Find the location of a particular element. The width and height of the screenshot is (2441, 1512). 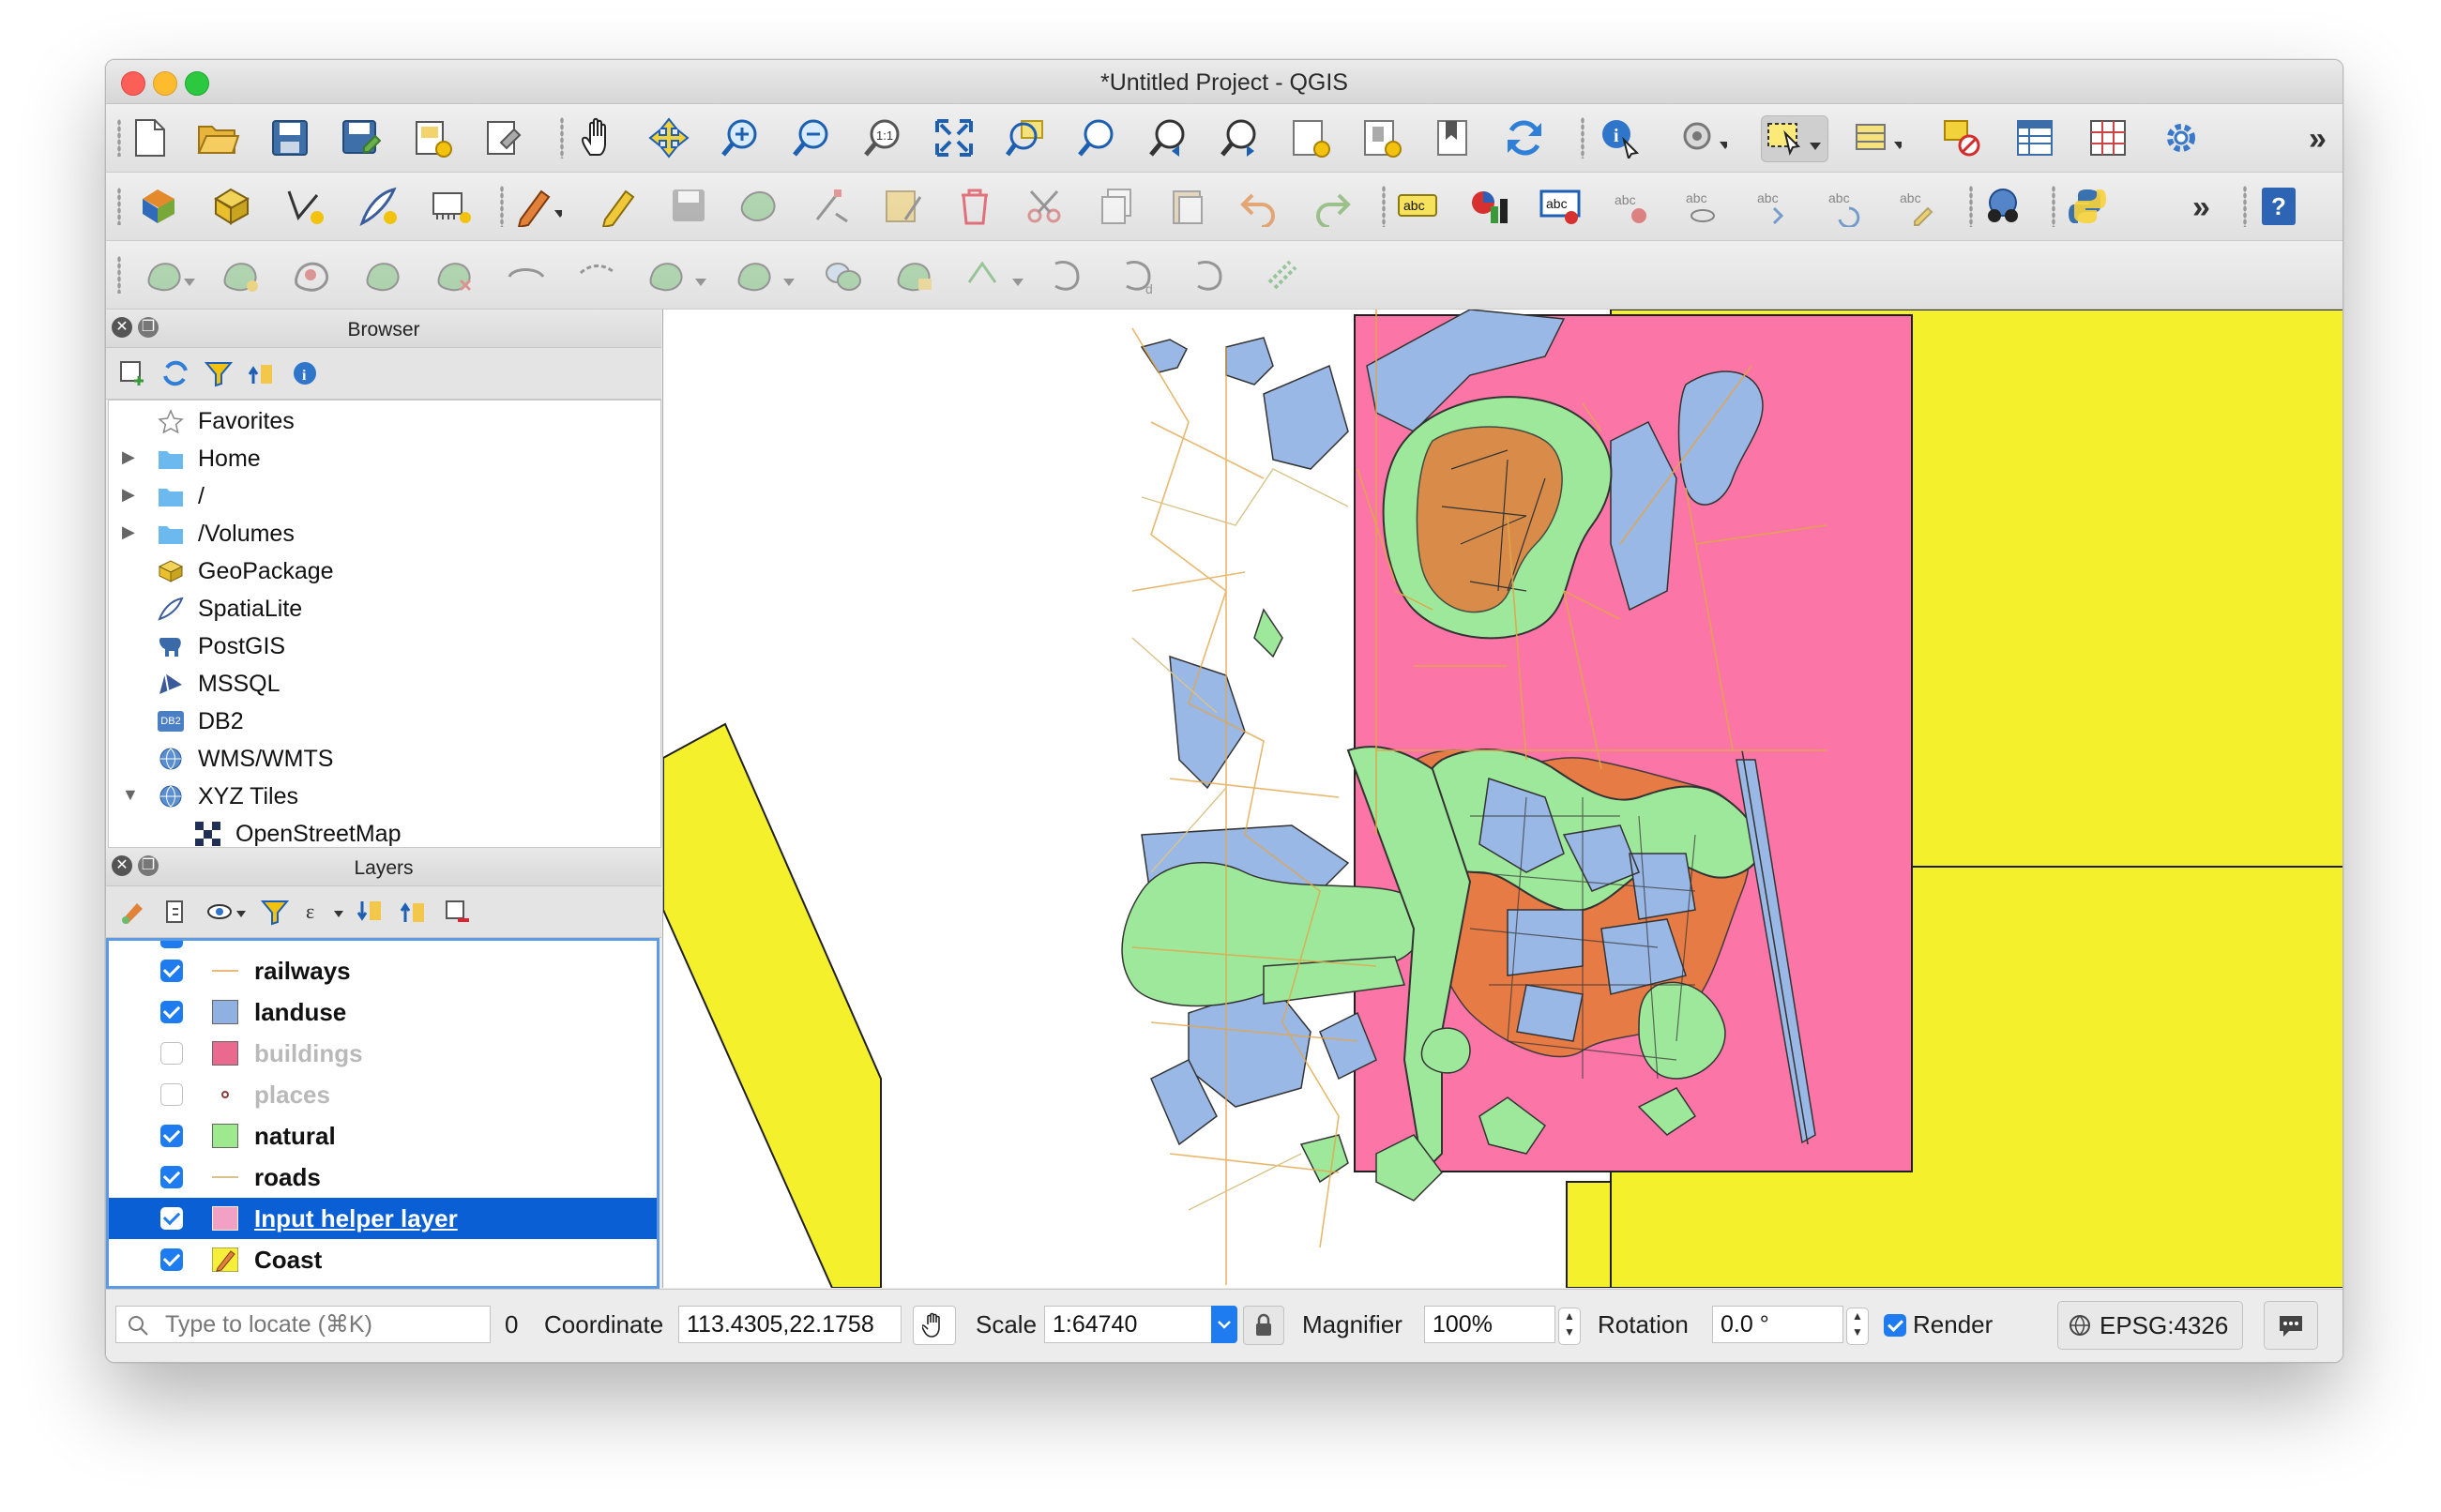

save-as-icon is located at coordinates (361, 137).